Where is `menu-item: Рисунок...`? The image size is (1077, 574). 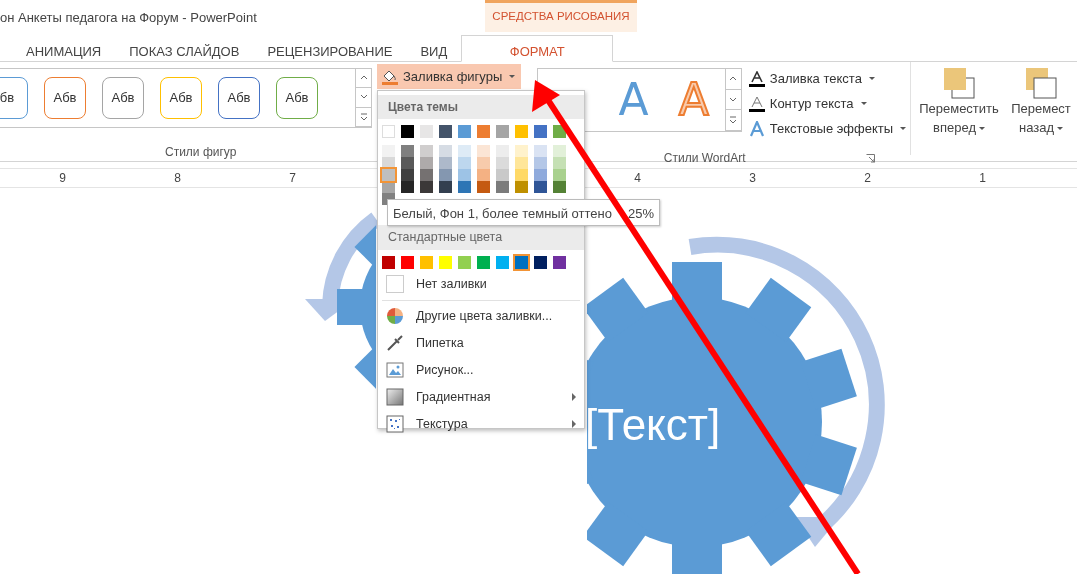 menu-item: Рисунок... is located at coordinates (481, 370).